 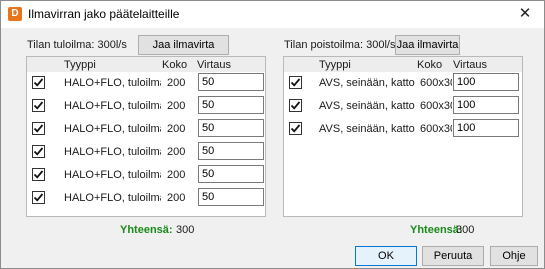 What do you see at coordinates (436, 230) in the screenshot?
I see `exhaust-total-label: Yhteensä:` at bounding box center [436, 230].